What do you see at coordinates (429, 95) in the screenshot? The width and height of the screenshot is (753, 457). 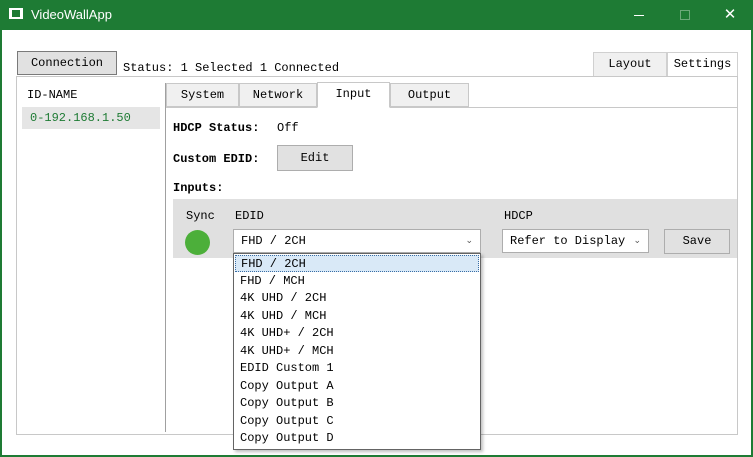 I see `tab-output: Output` at bounding box center [429, 95].